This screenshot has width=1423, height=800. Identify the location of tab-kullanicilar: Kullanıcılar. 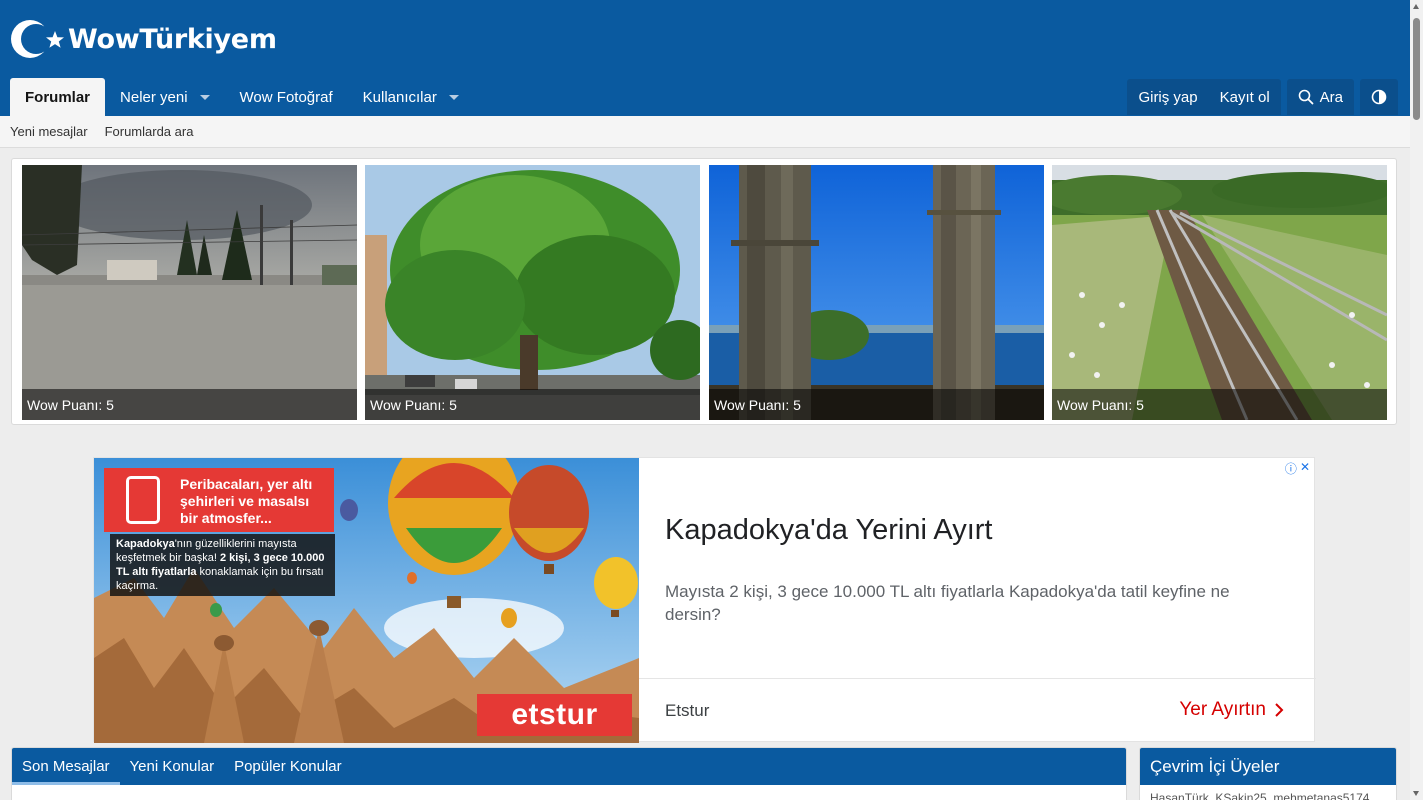
(411, 97).